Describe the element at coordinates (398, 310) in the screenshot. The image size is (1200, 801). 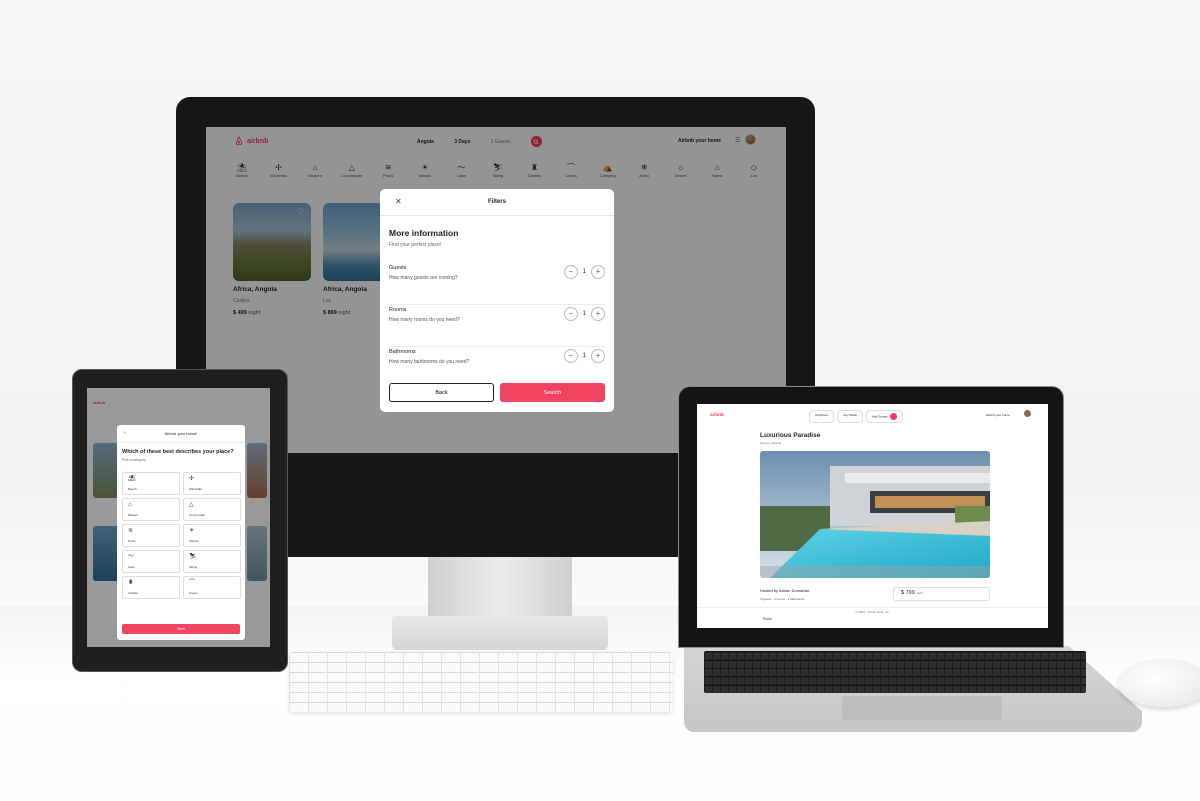
I see `row-label: Rooms` at that location.